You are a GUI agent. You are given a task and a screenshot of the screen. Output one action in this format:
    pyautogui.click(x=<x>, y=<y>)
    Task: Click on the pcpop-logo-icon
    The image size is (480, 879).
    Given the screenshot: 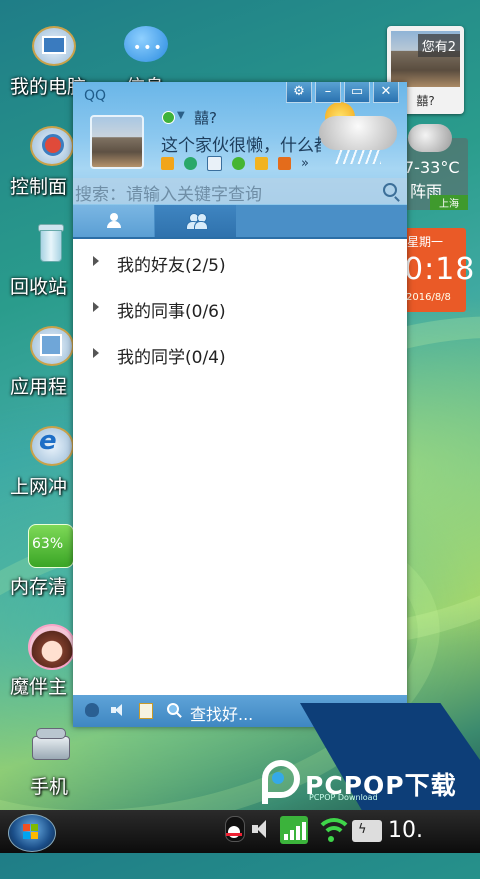 What is the action you would take?
    pyautogui.click(x=279, y=782)
    